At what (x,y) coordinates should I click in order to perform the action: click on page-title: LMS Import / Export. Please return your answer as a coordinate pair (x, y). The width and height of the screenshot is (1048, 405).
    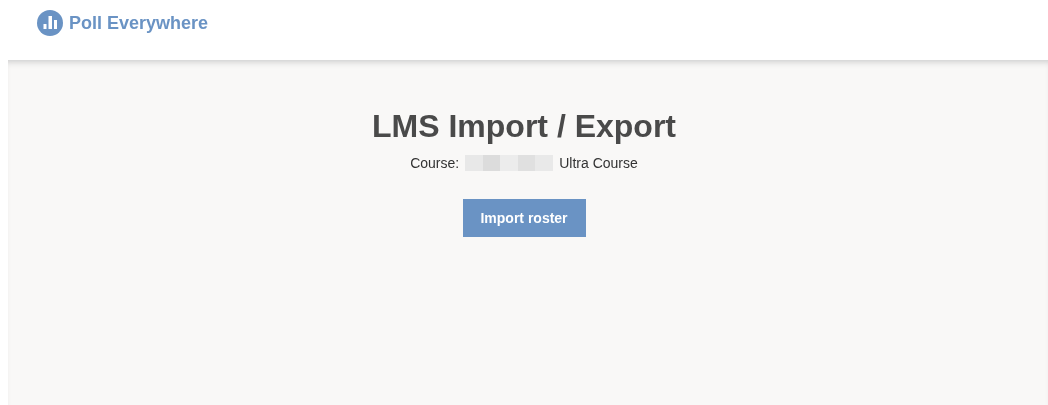
    Looking at the image, I should click on (524, 126).